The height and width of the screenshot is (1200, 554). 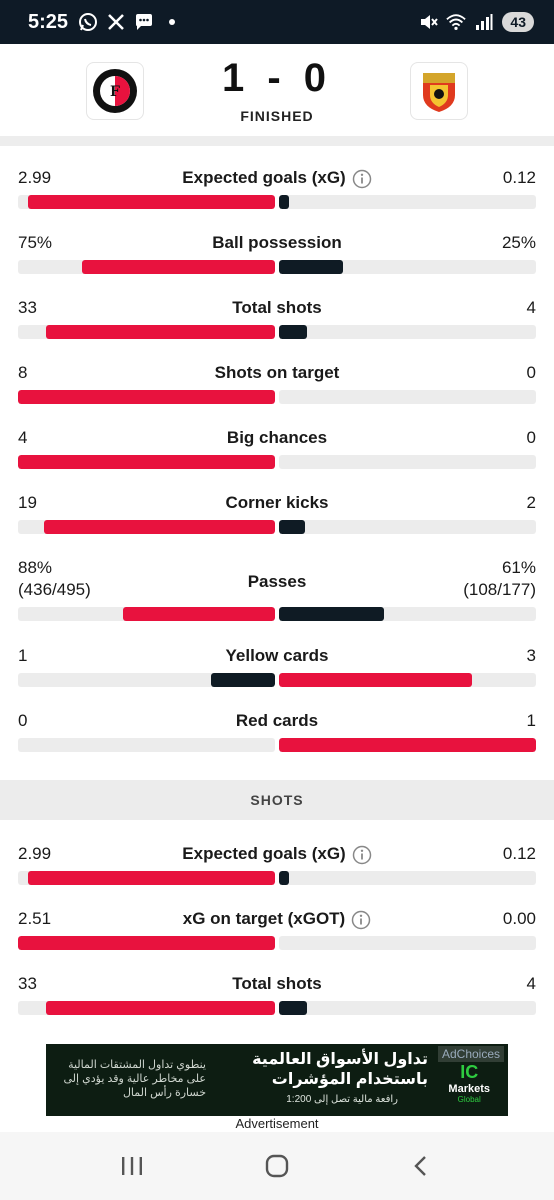 I want to click on status-bar: 5:25 43, so click(x=277, y=22).